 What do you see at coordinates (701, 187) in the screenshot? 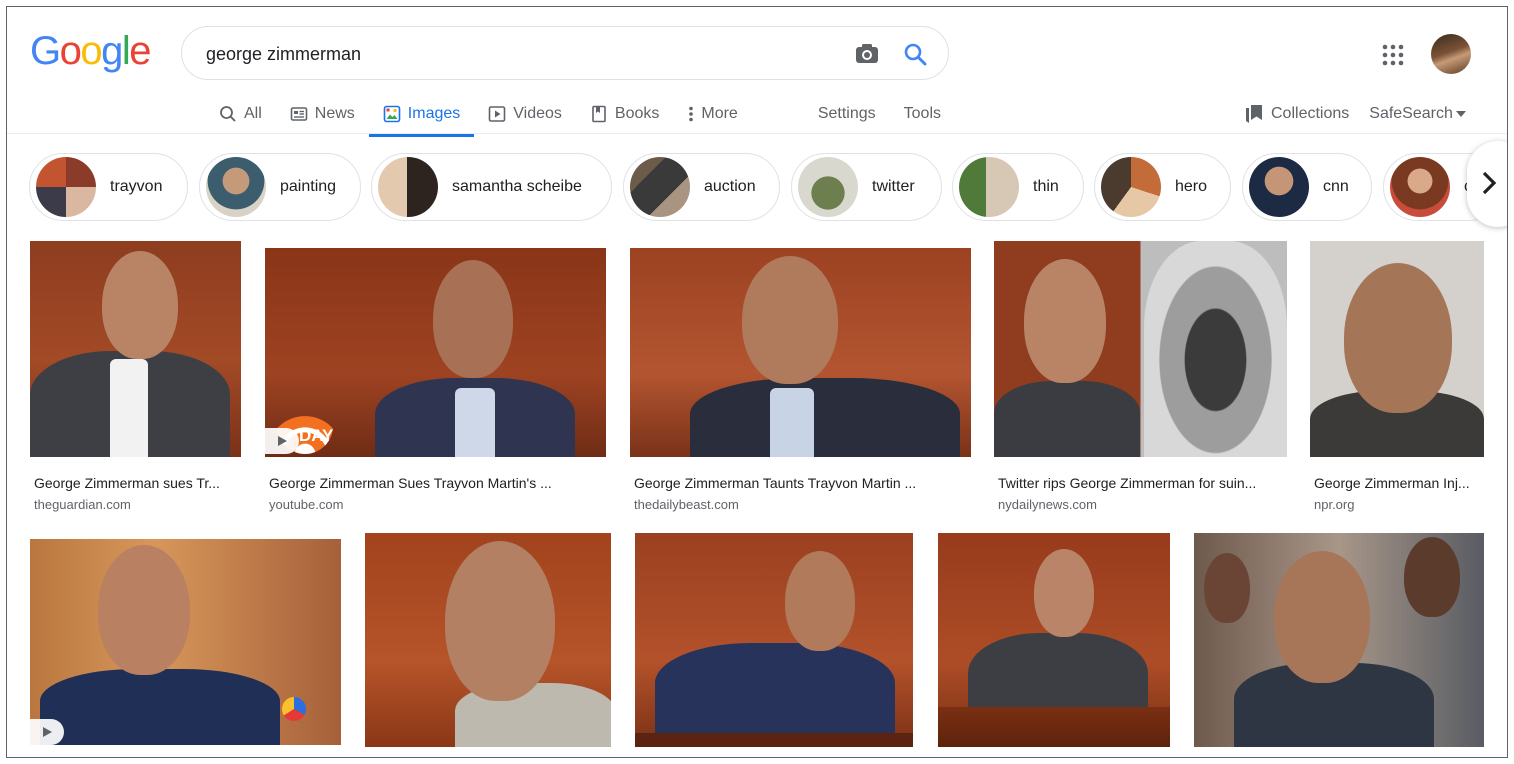
I see `chip-auction: auction` at bounding box center [701, 187].